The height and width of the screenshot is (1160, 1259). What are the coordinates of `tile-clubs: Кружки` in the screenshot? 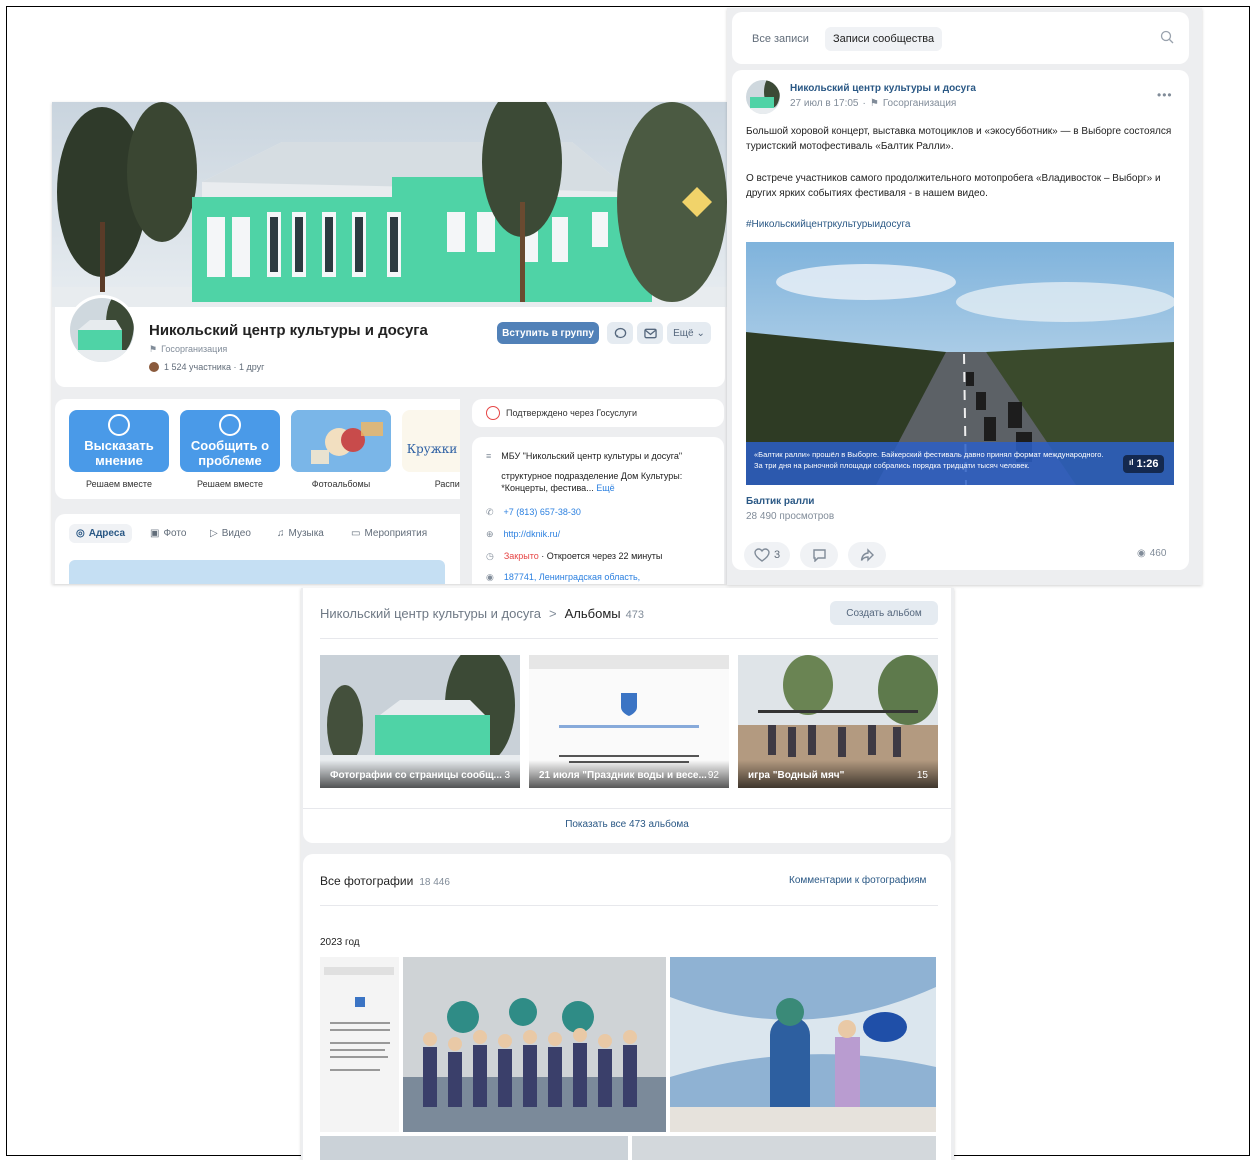 It's located at (431, 441).